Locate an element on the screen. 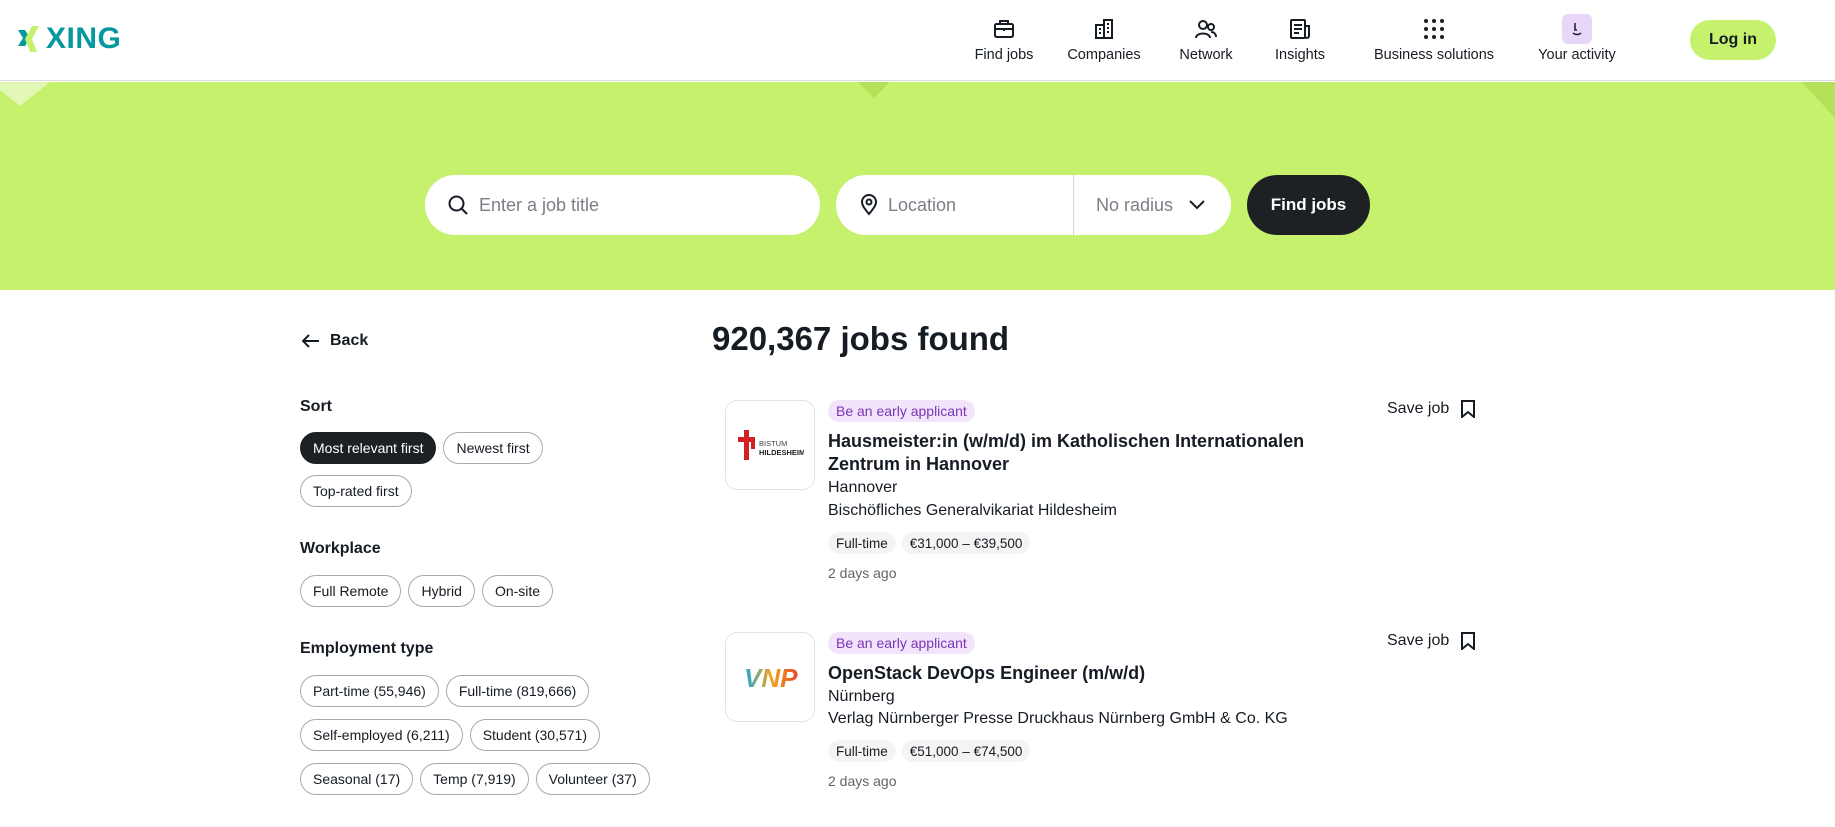 The width and height of the screenshot is (1835, 827). location-field is located at coordinates (955, 205).